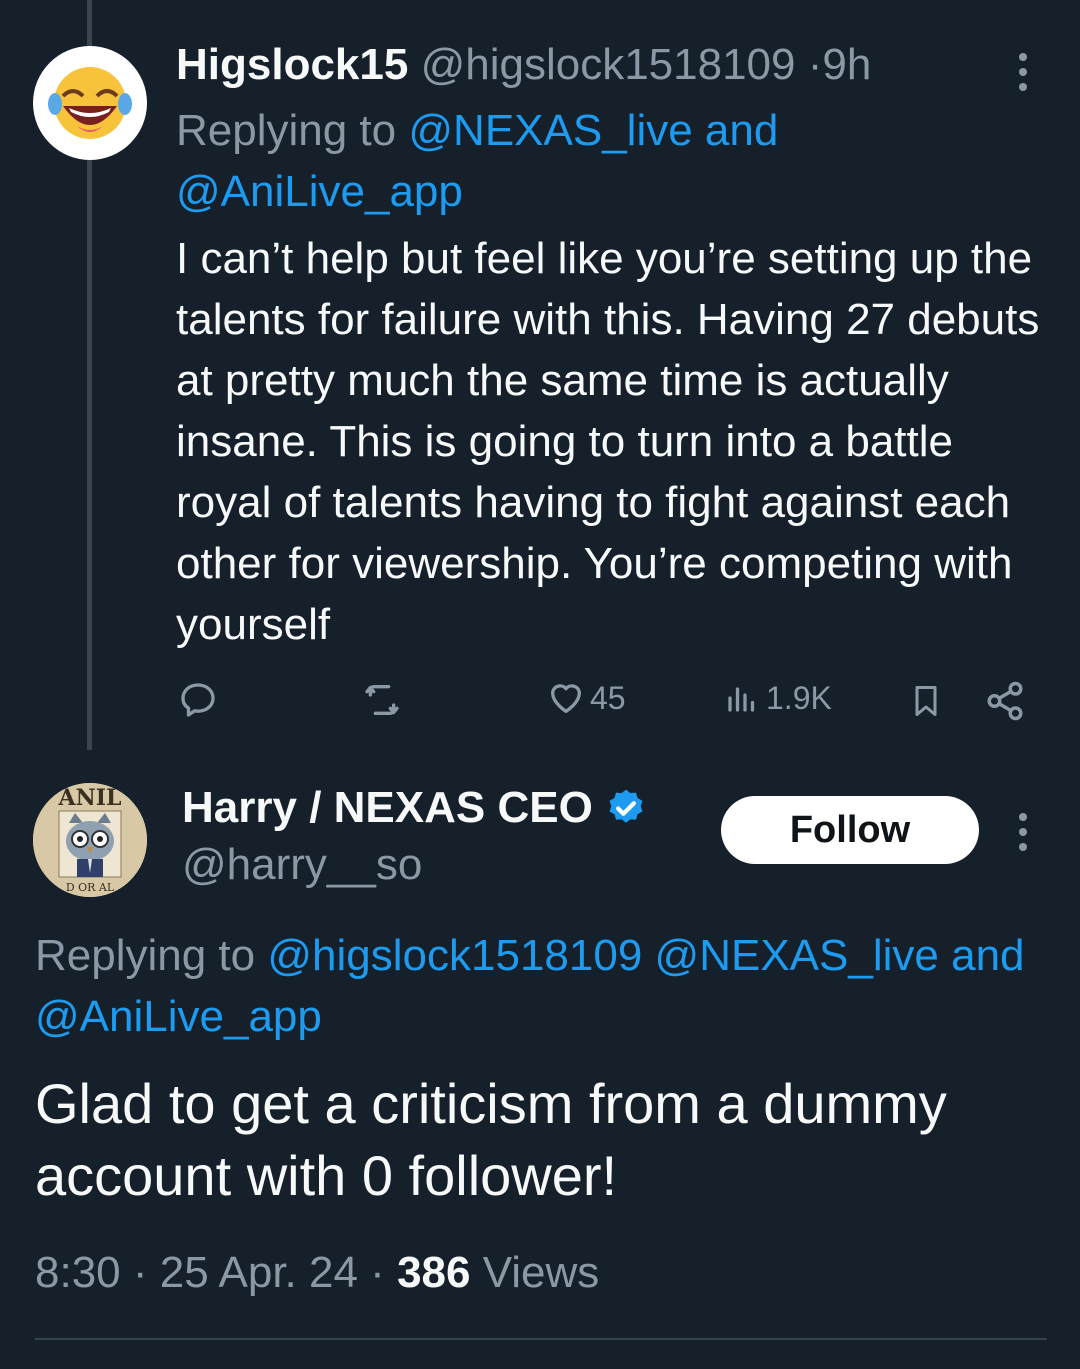 The width and height of the screenshot is (1080, 1369). What do you see at coordinates (741, 699) in the screenshot?
I see `analytics-icon` at bounding box center [741, 699].